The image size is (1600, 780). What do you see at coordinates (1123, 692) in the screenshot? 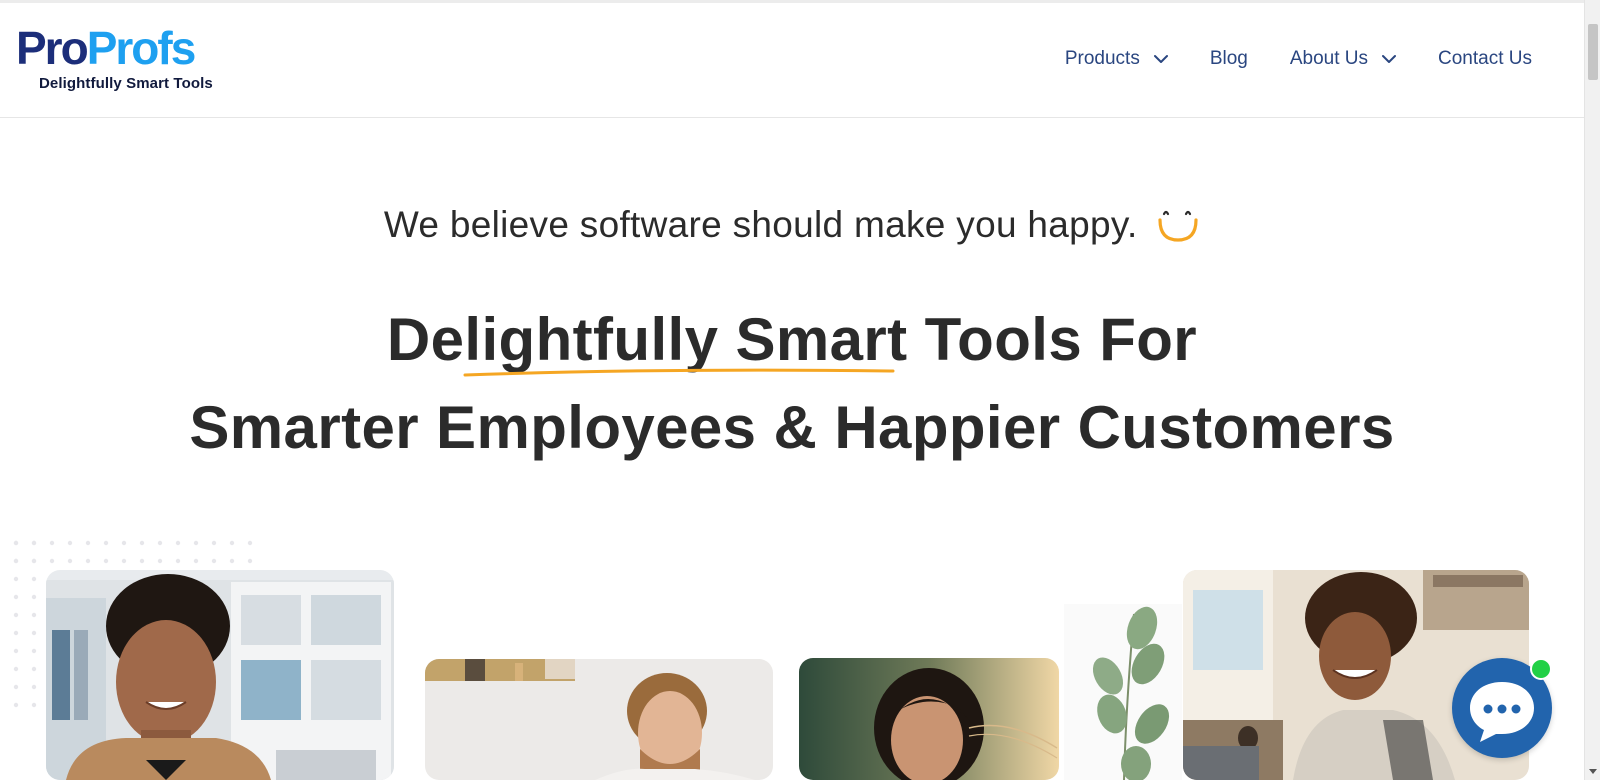
I see `plant-leaves-decoration` at bounding box center [1123, 692].